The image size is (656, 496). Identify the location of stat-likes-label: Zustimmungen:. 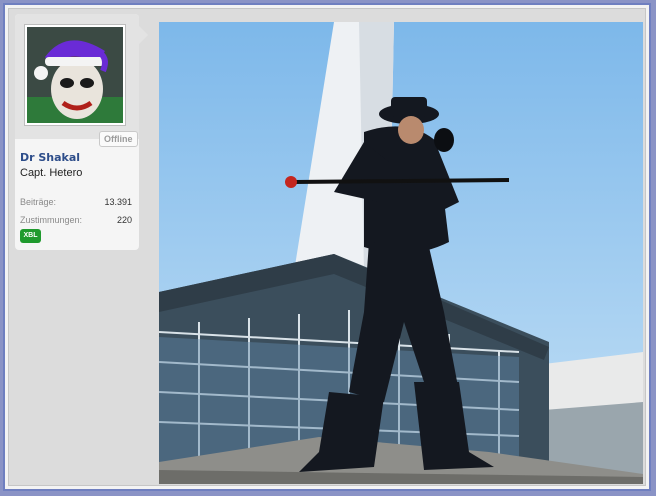
(51, 220).